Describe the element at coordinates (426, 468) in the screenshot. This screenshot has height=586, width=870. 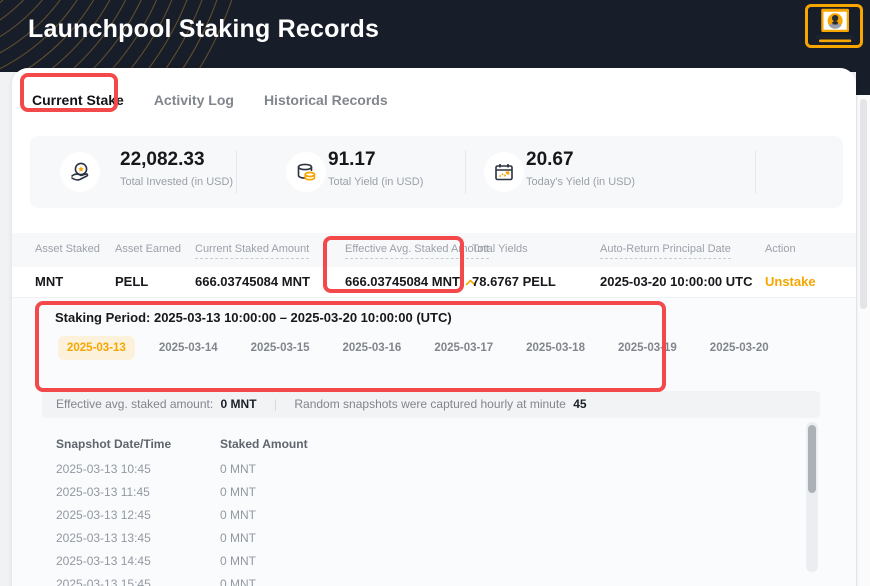
I see `snapshot-row: 2025-03-13 10:45 0 MNT` at that location.